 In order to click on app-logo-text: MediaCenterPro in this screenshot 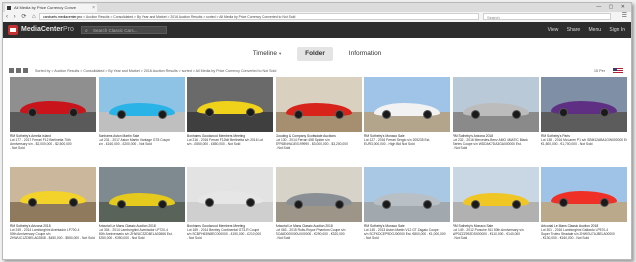, I will do `click(47, 30)`.